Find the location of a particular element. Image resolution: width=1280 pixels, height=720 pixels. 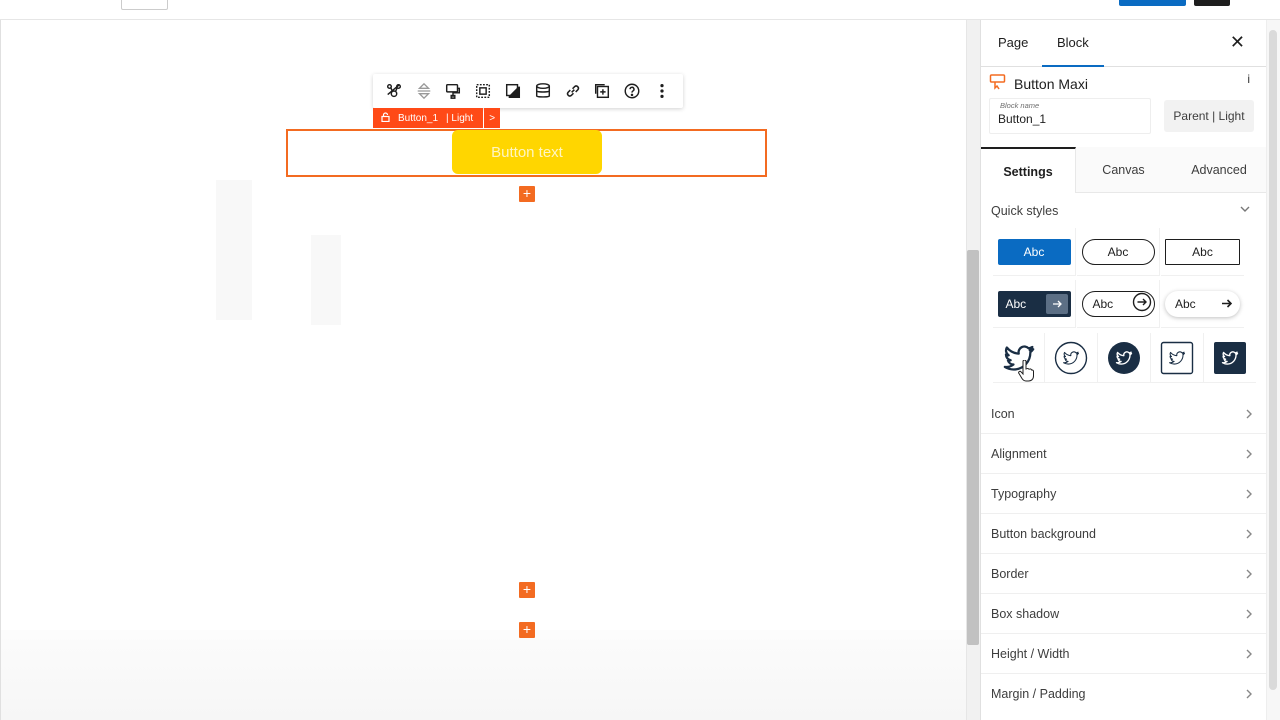

section-box-shadow: Box shadow is located at coordinates (1124, 614).